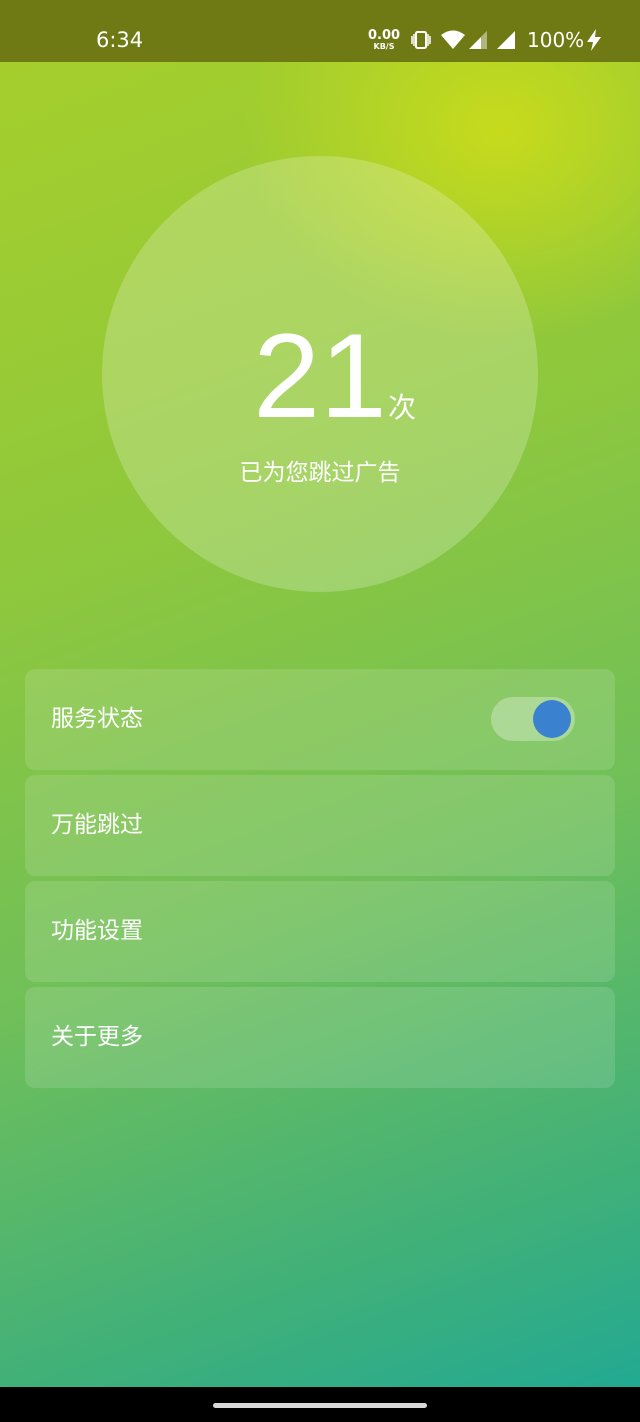 The width and height of the screenshot is (640, 1422). I want to click on menu-item-label: 万能跳过, so click(97, 825).